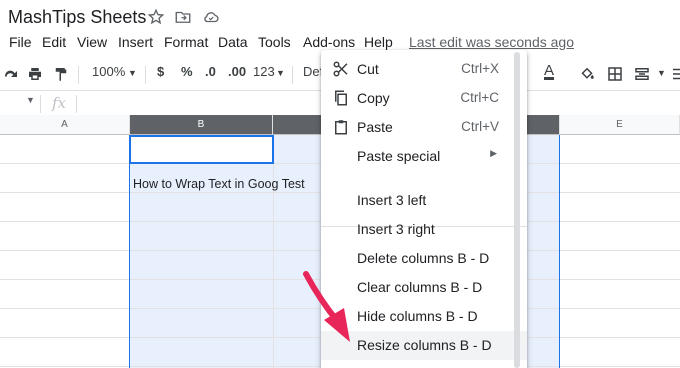 This screenshot has width=680, height=368. I want to click on merge-chevron-down-icon: ▼, so click(661, 73).